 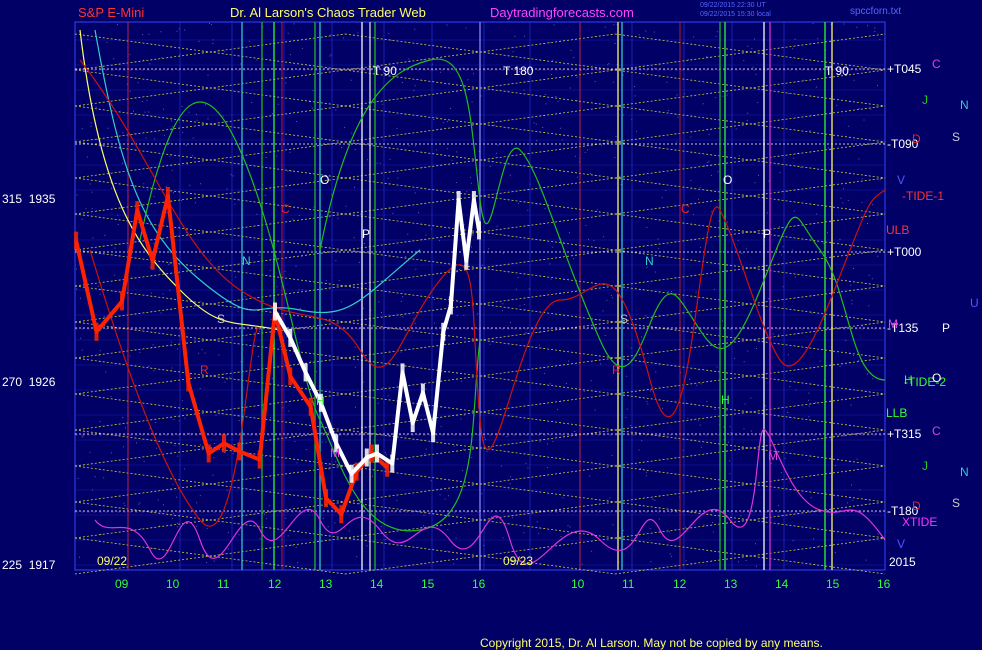 I want to click on planet-label-3: S, so click(x=956, y=137).